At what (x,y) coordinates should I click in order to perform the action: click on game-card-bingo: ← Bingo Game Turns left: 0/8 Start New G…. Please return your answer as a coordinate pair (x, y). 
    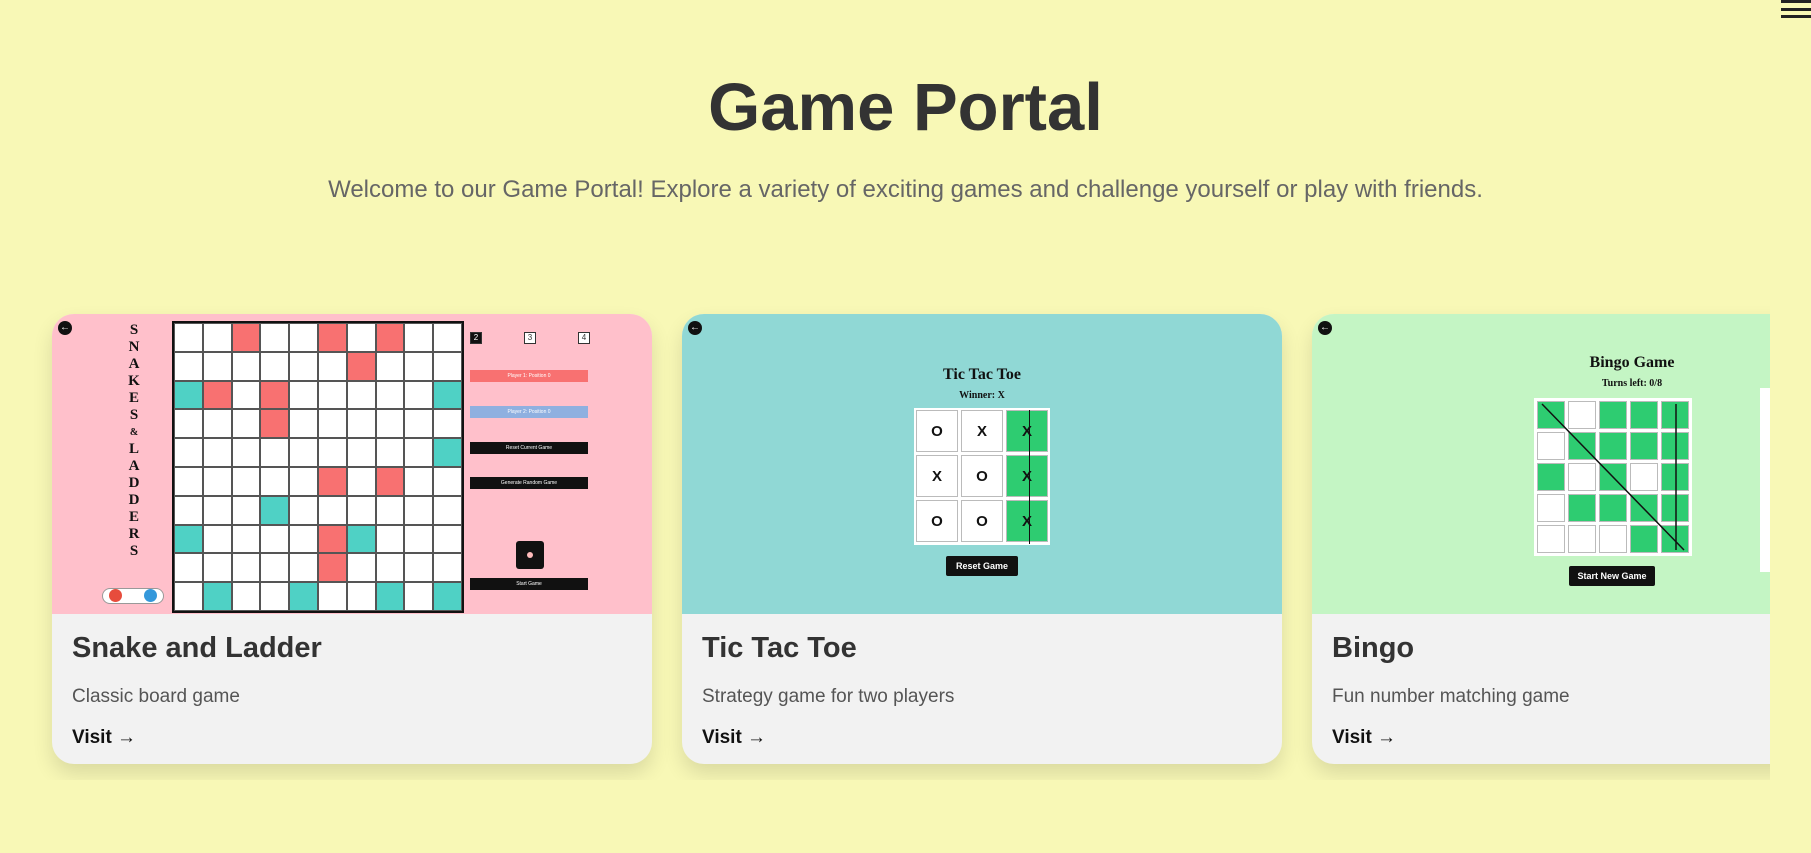
    Looking at the image, I should click on (1541, 539).